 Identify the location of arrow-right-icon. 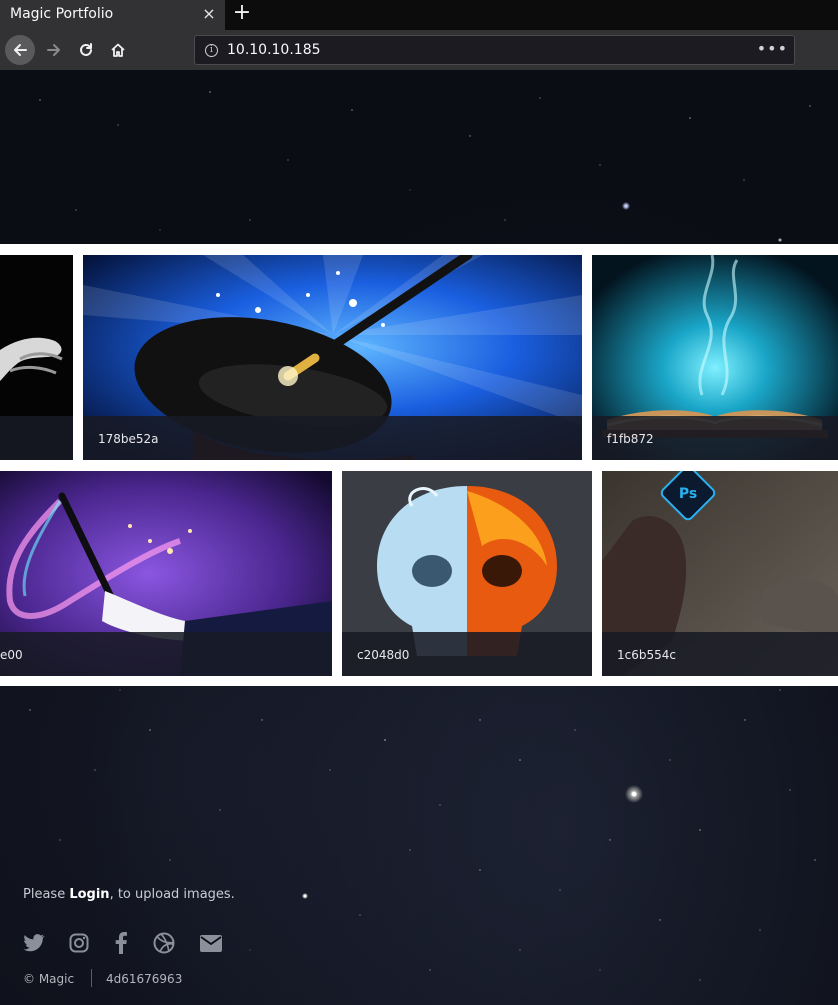
(53, 50).